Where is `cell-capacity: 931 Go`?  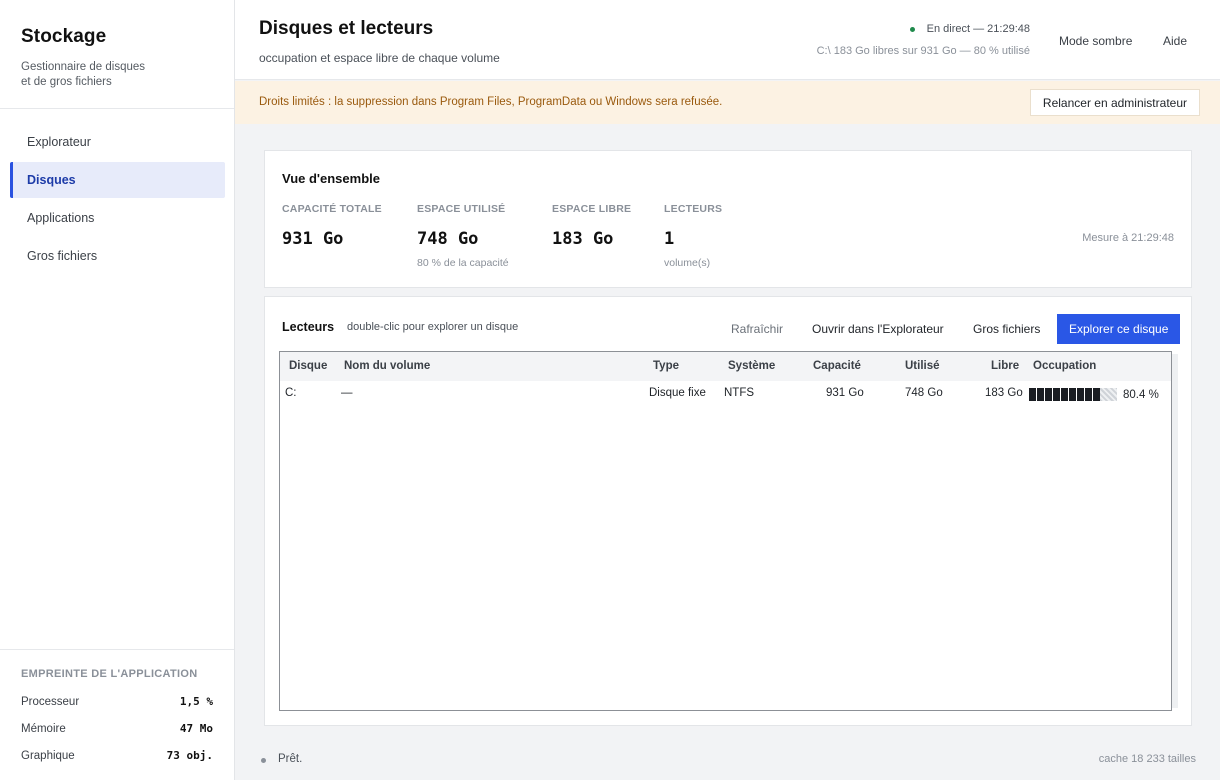
cell-capacity: 931 Go is located at coordinates (845, 393).